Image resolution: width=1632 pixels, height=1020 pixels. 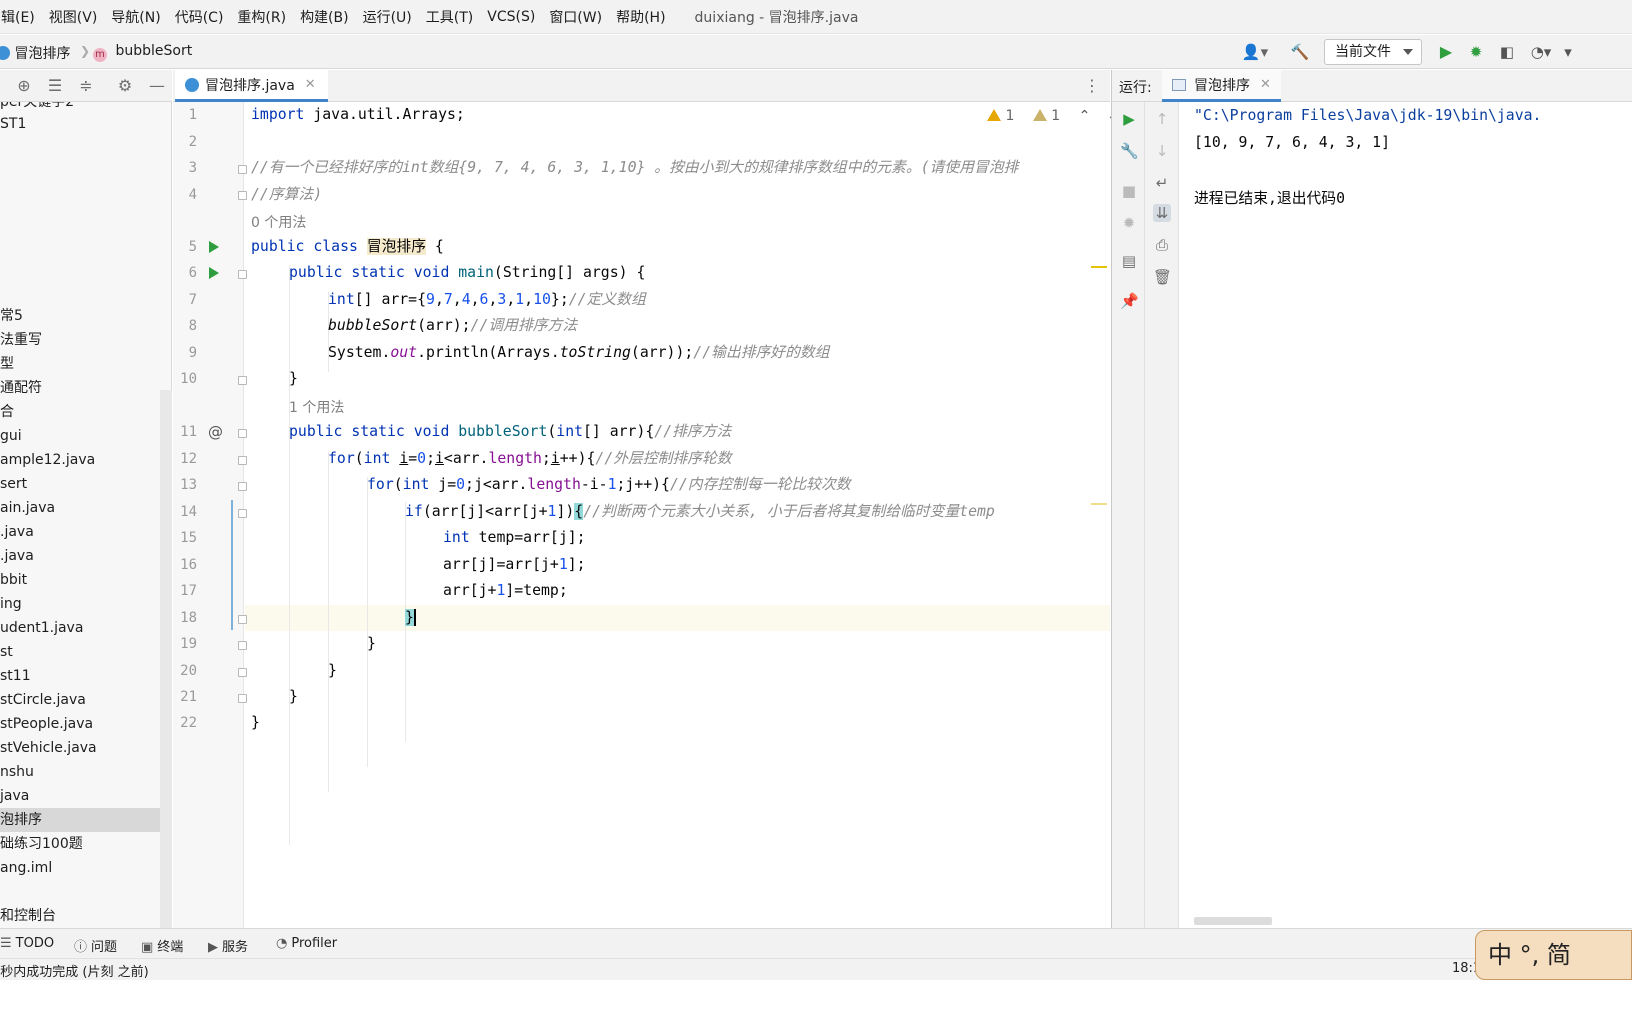 What do you see at coordinates (85, 724) in the screenshot?
I see `tree-item: stPeople.java` at bounding box center [85, 724].